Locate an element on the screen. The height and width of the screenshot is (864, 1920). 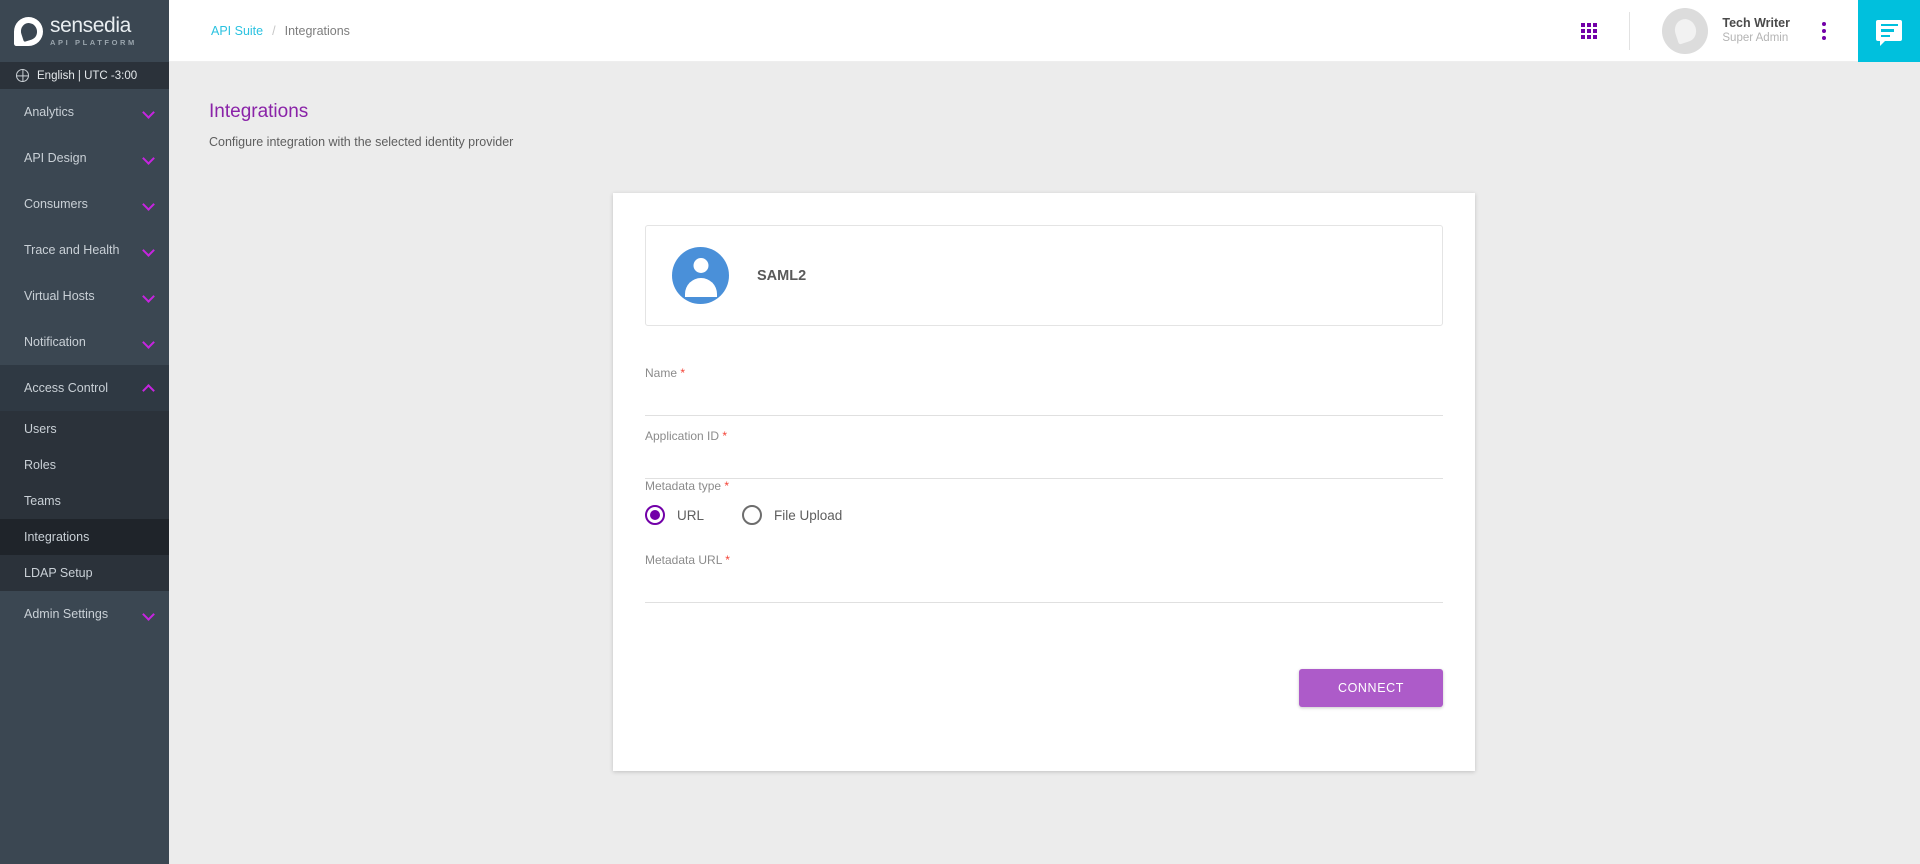
field-metadata-type-label: Metadata type * is located at coordinates (687, 486).